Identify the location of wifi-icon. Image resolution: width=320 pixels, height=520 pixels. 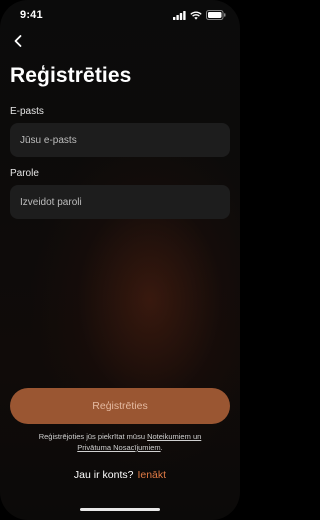
(196, 15).